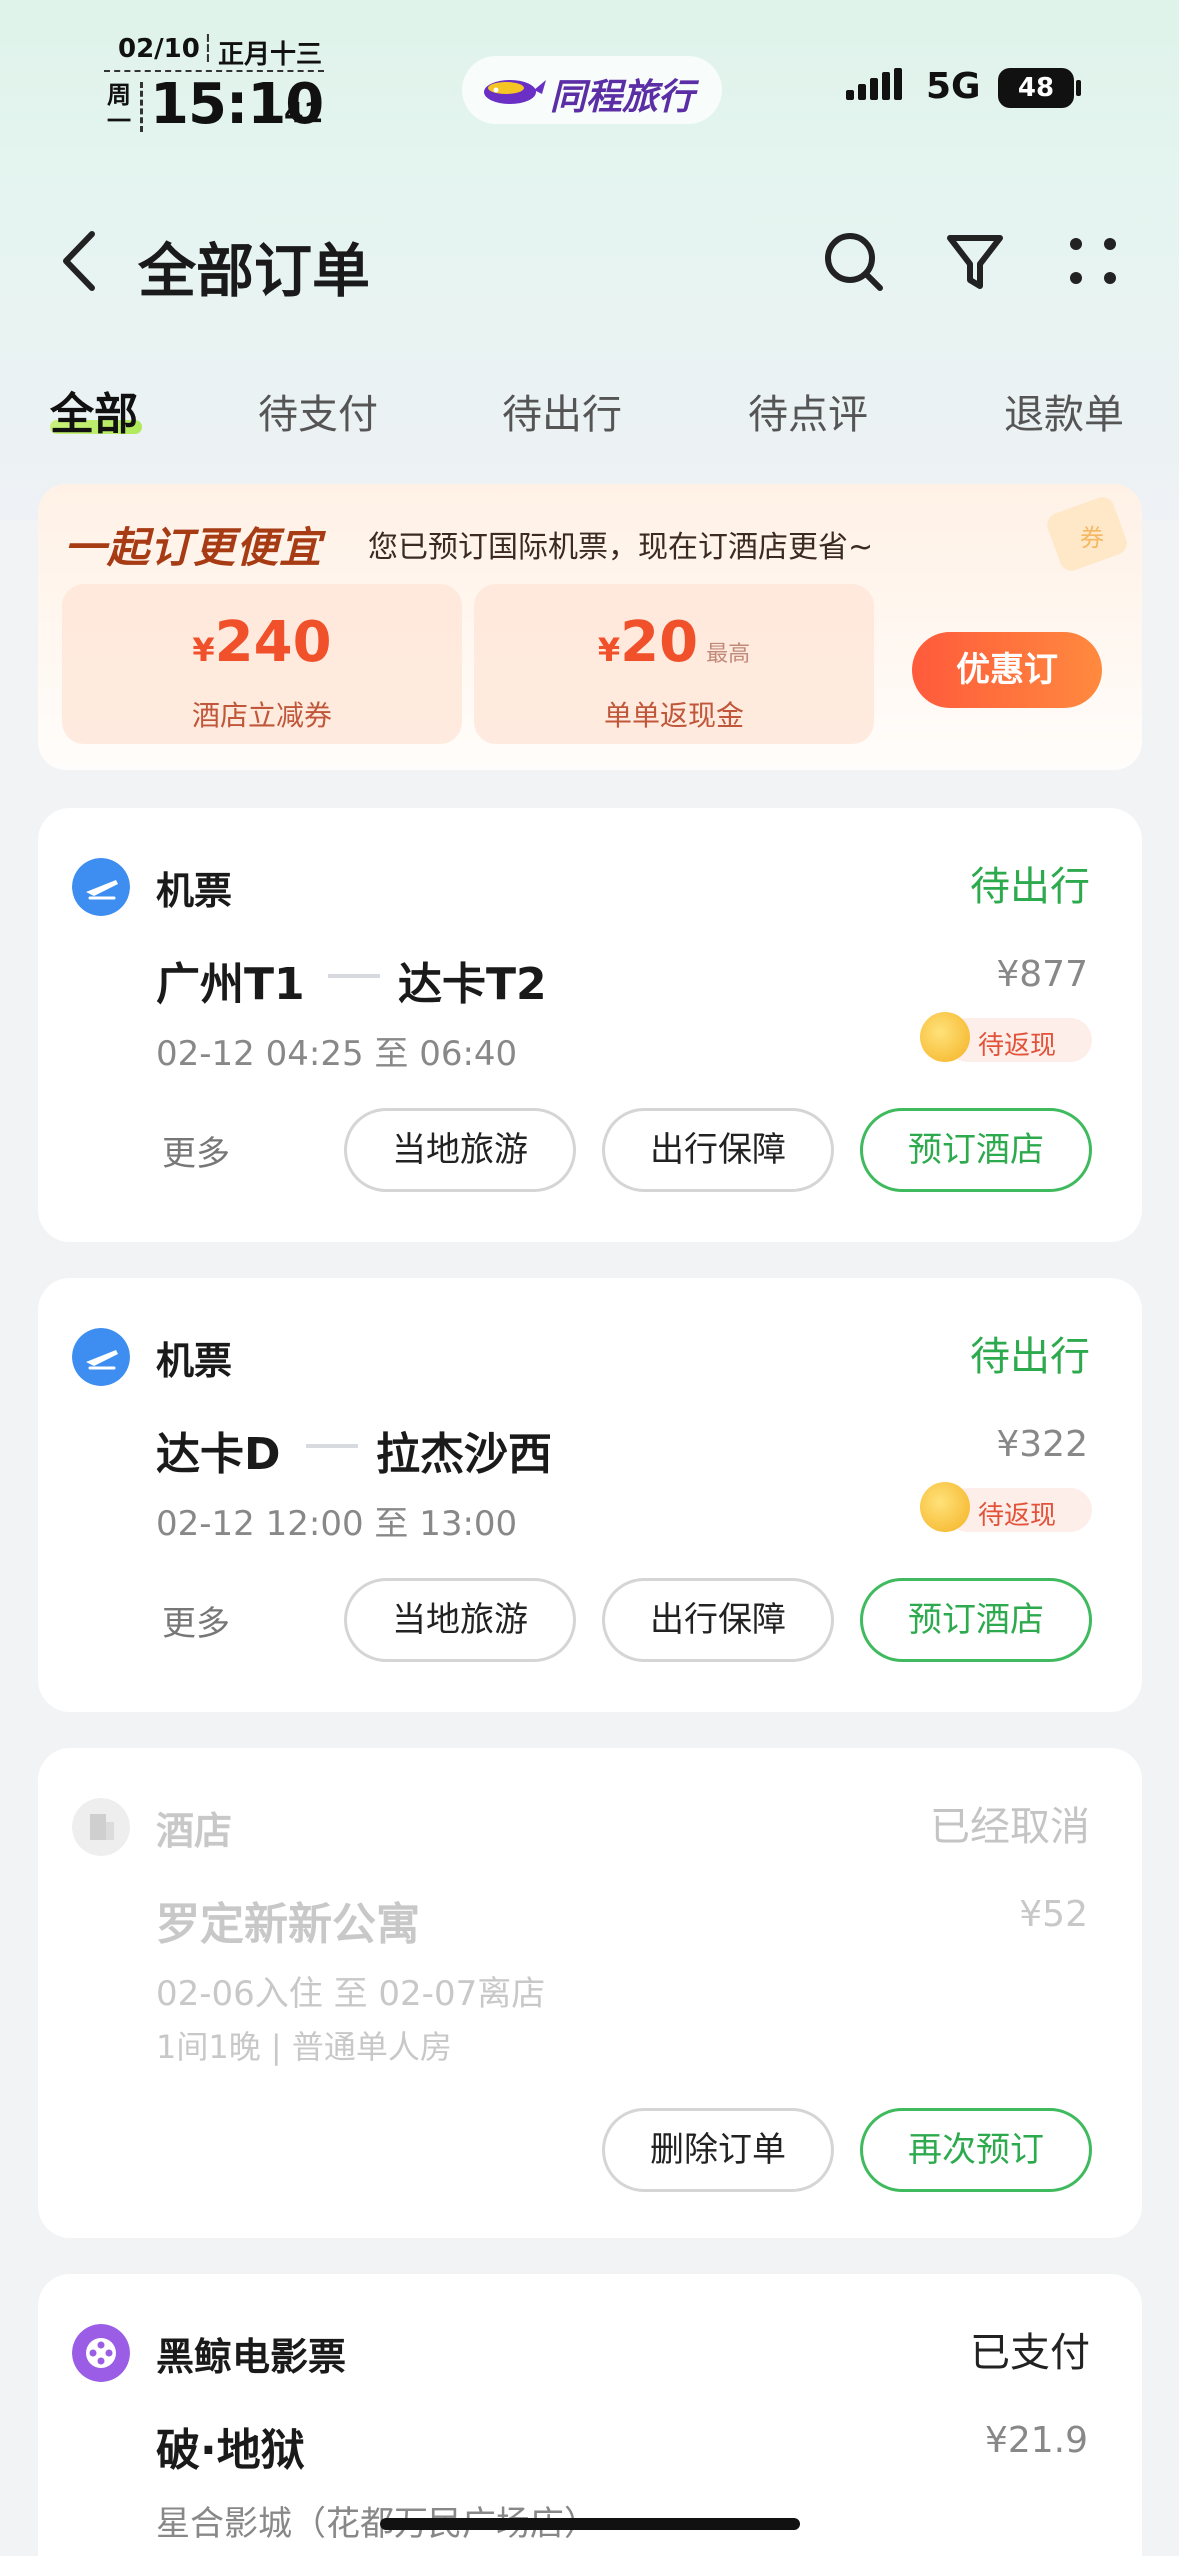  I want to click on coupon-amount: ¥20 最高, so click(674, 642).